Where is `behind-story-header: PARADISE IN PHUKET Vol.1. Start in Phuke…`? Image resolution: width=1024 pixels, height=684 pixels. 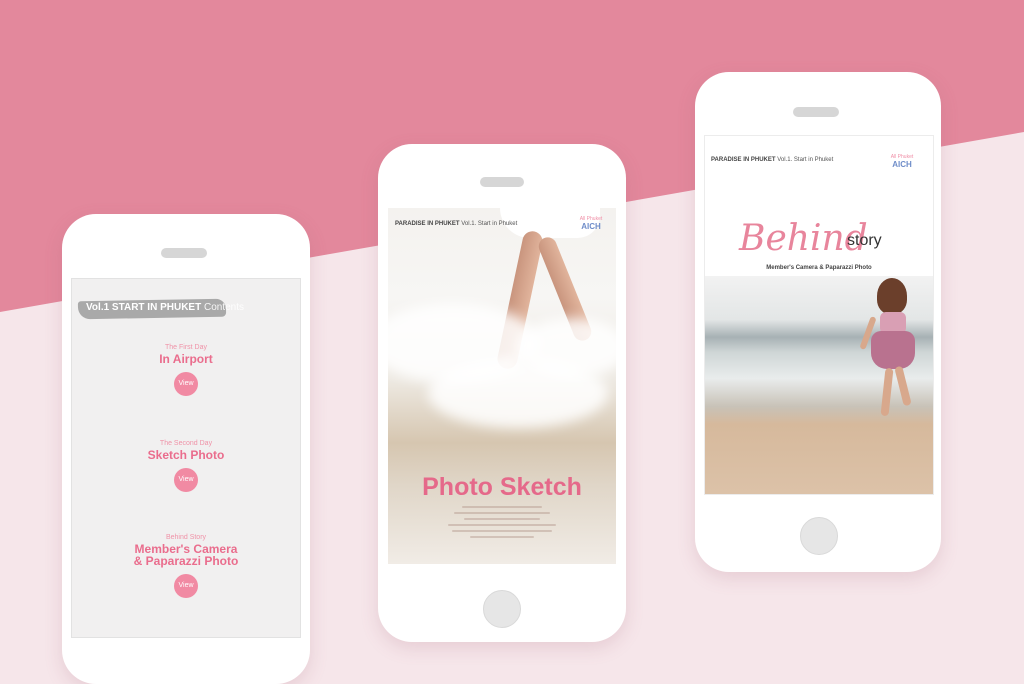 behind-story-header: PARADISE IN PHUKET Vol.1. Start in Phuke… is located at coordinates (772, 160).